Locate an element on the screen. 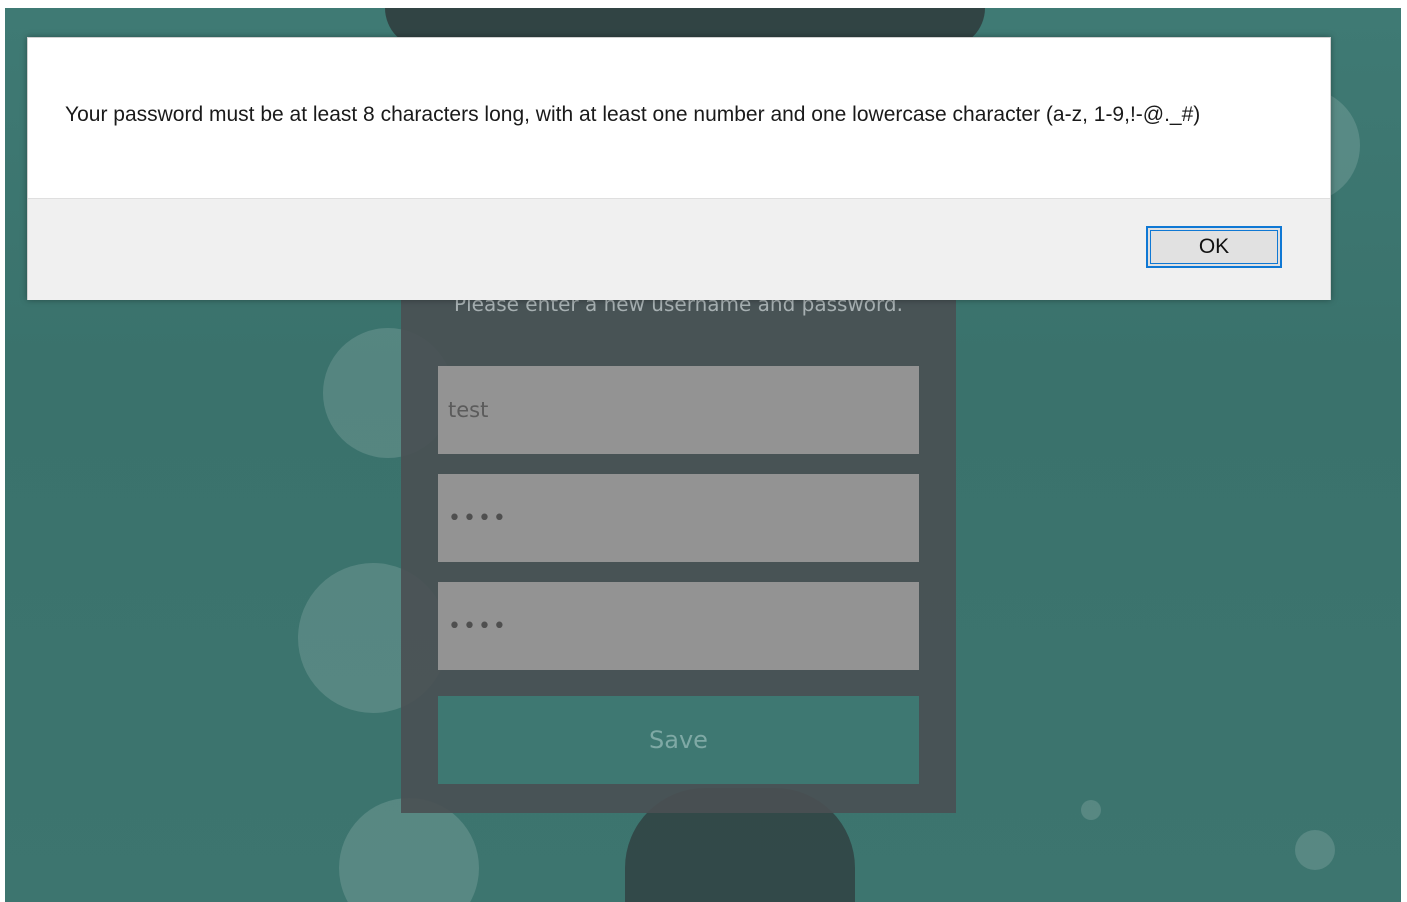 The height and width of the screenshot is (902, 1407). confirm-password-input: •••• is located at coordinates (678, 626).